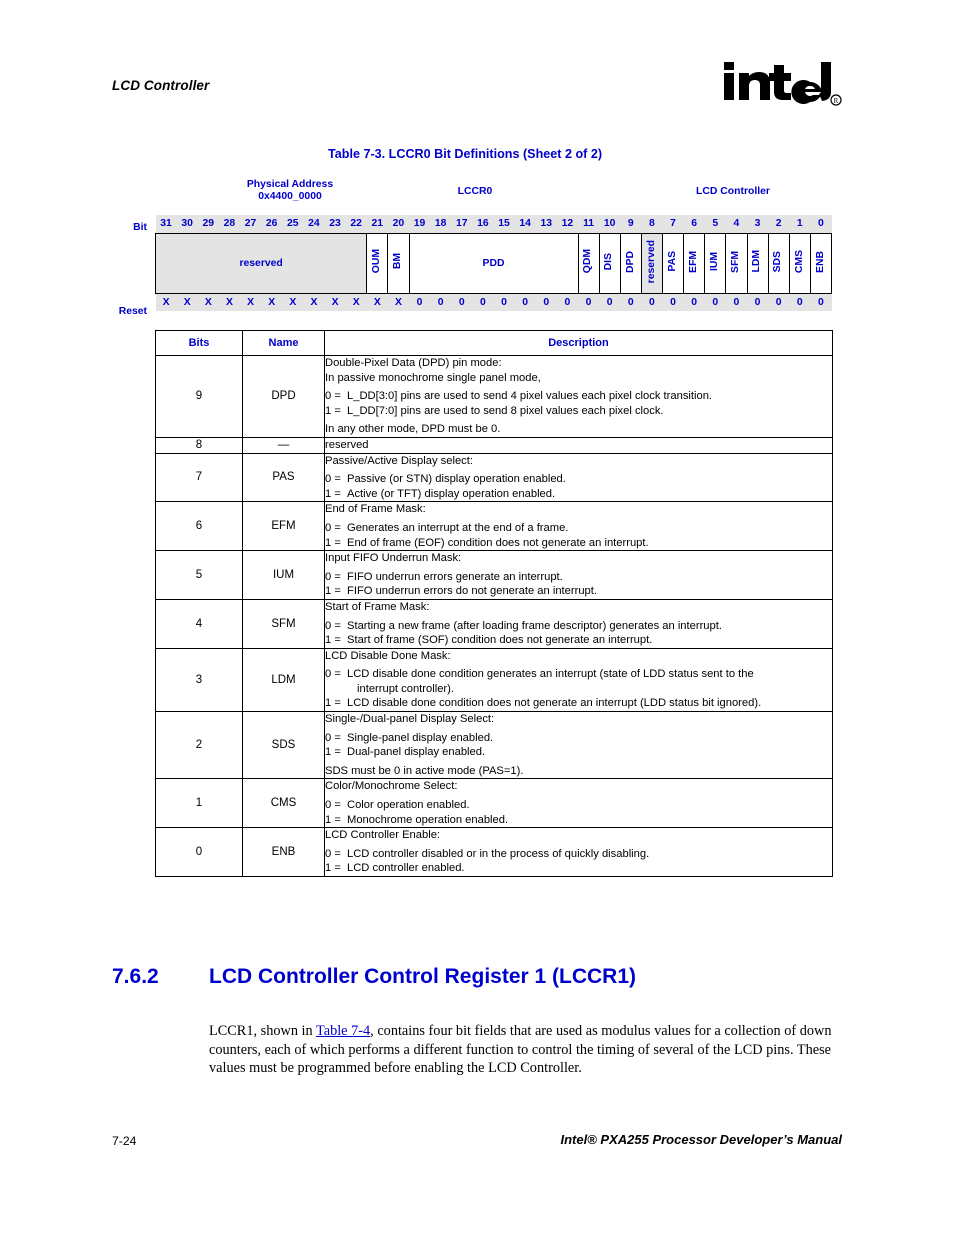 The width and height of the screenshot is (954, 1235). What do you see at coordinates (199, 803) in the screenshot?
I see `cell-bits: 1` at bounding box center [199, 803].